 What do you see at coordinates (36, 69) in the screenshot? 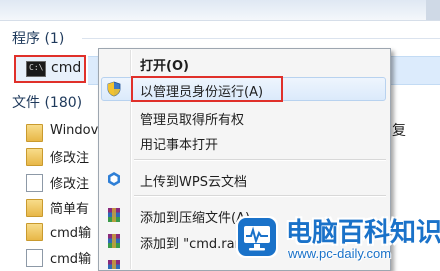
I see `cmd-icon: C:\` at bounding box center [36, 69].